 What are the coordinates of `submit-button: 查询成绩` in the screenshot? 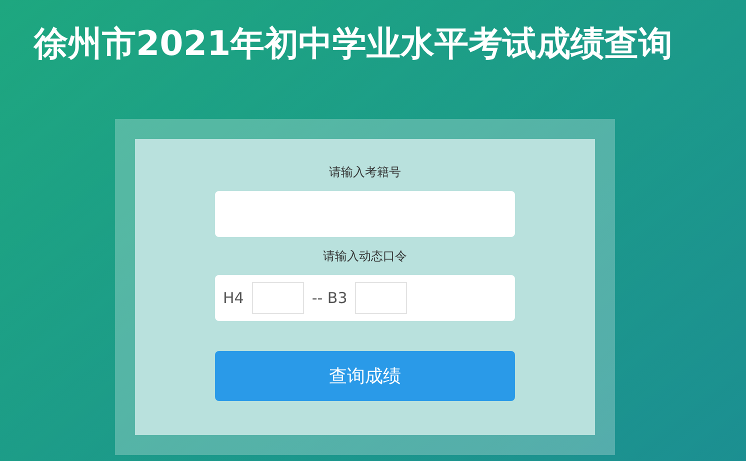 It's located at (365, 376).